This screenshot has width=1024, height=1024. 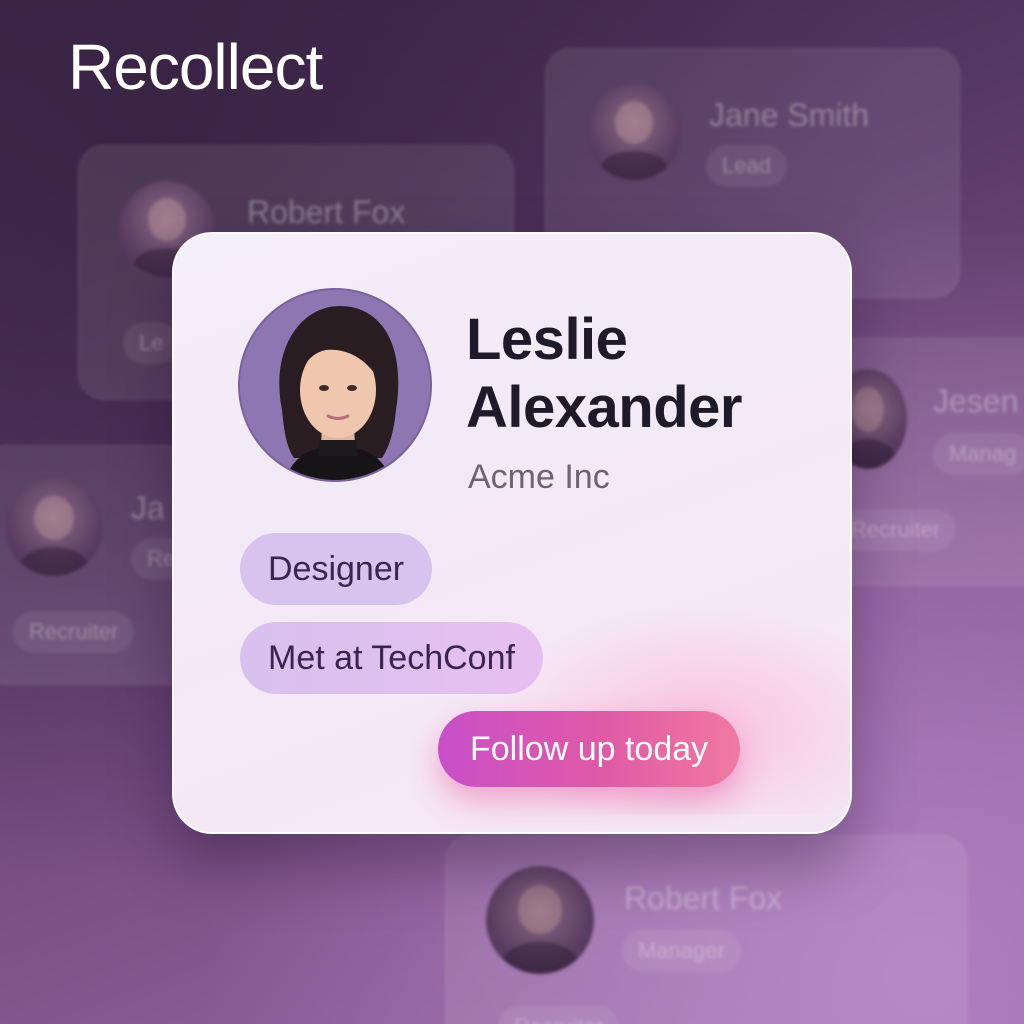 I want to click on background-contact-card: Robert Fox Manager Recruiter, so click(x=706, y=929).